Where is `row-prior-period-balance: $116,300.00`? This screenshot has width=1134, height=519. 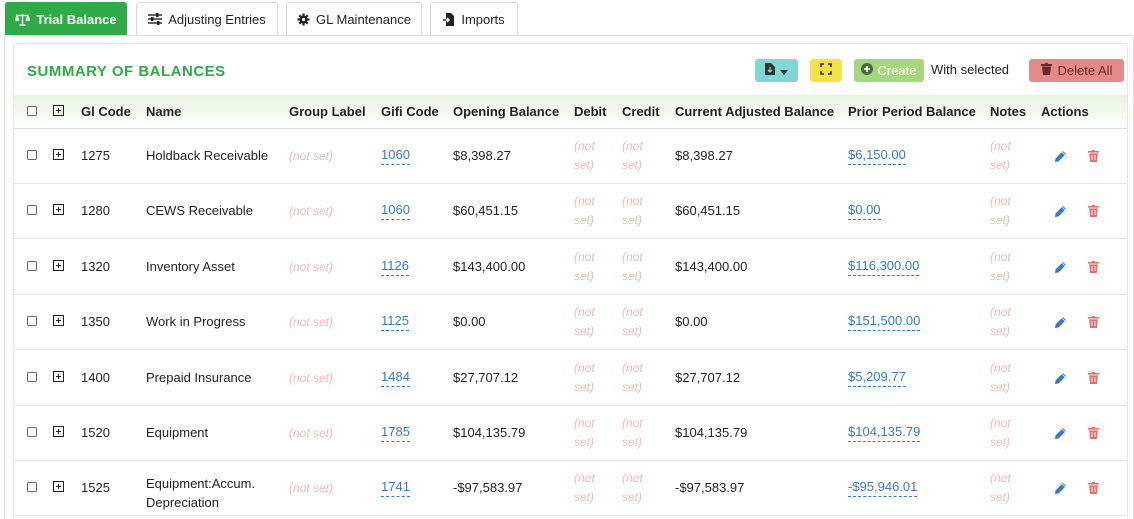
row-prior-period-balance: $116,300.00 is located at coordinates (884, 267).